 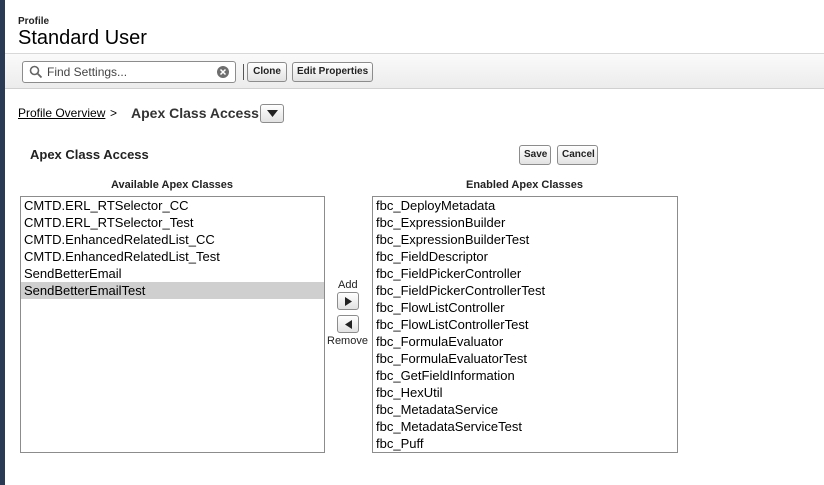 What do you see at coordinates (577, 155) in the screenshot?
I see `cancel-button: Cancel` at bounding box center [577, 155].